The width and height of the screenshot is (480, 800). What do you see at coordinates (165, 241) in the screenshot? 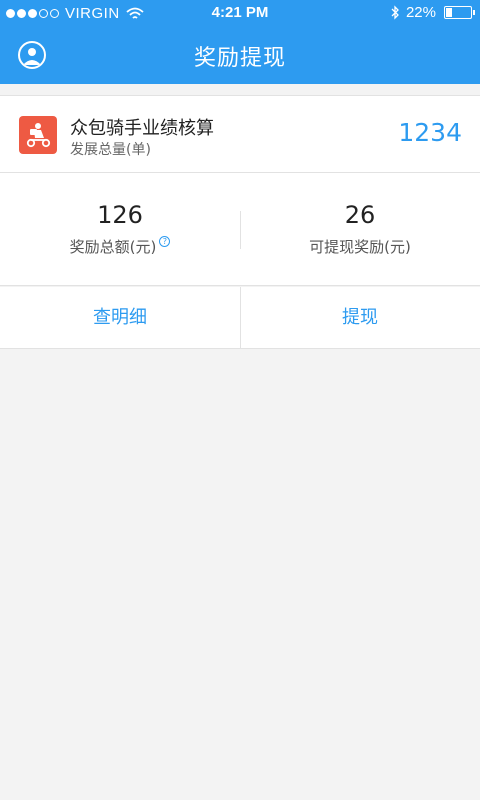
I see `question-circle-icon: ?` at bounding box center [165, 241].